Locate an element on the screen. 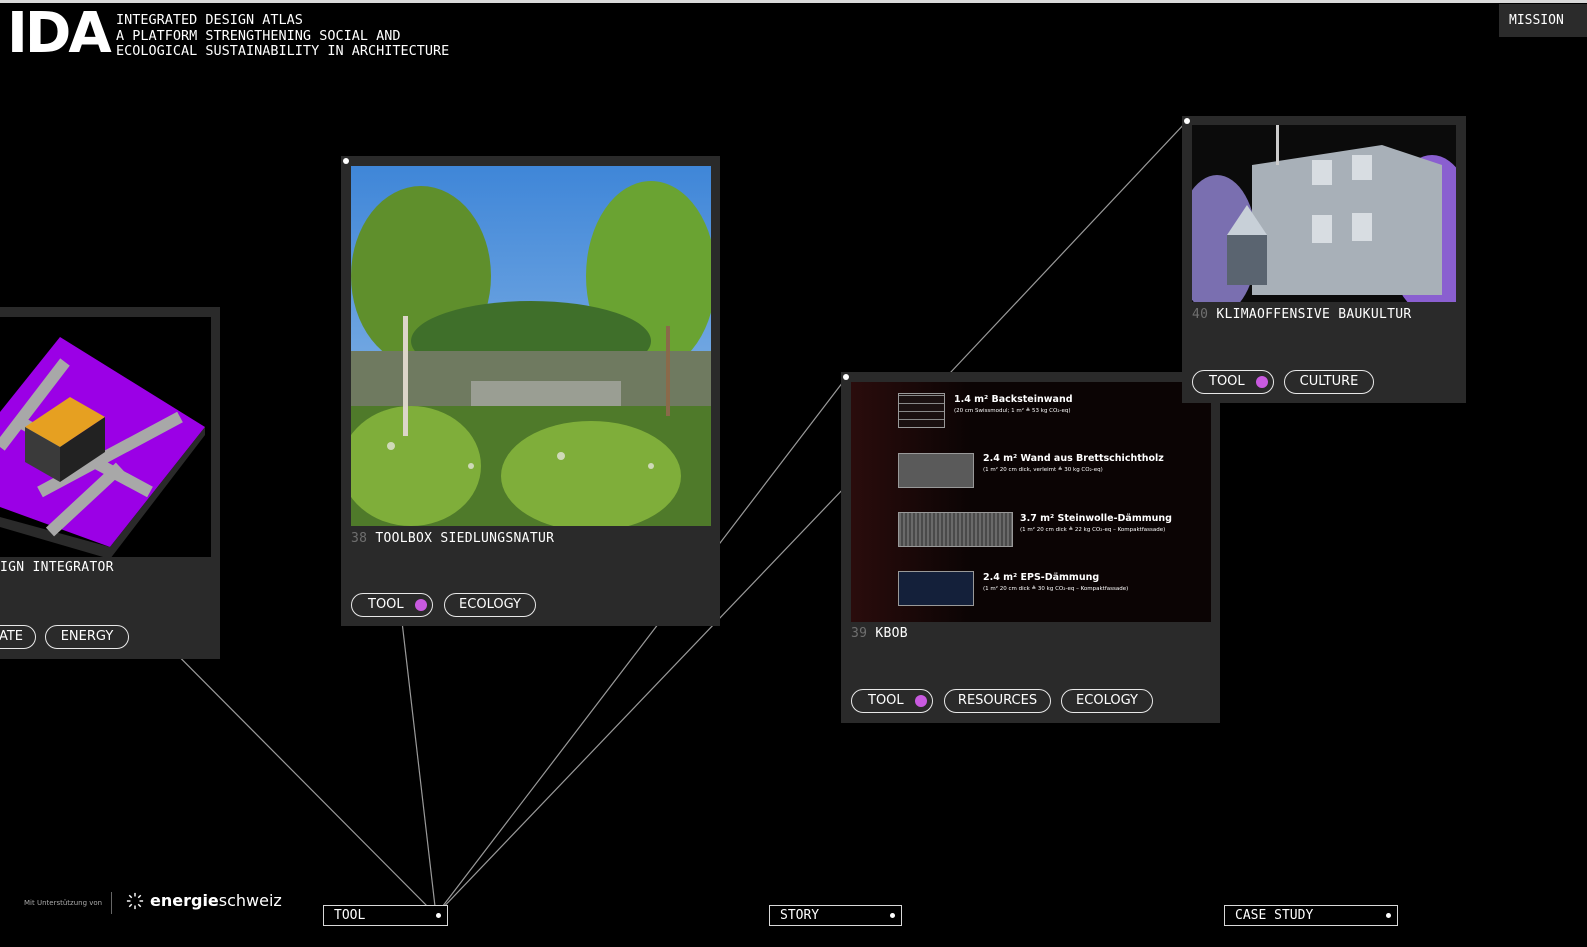 The height and width of the screenshot is (947, 1587). card-design-integrator: IGN INTEGRATOR ATE ENERGY is located at coordinates (110, 483).